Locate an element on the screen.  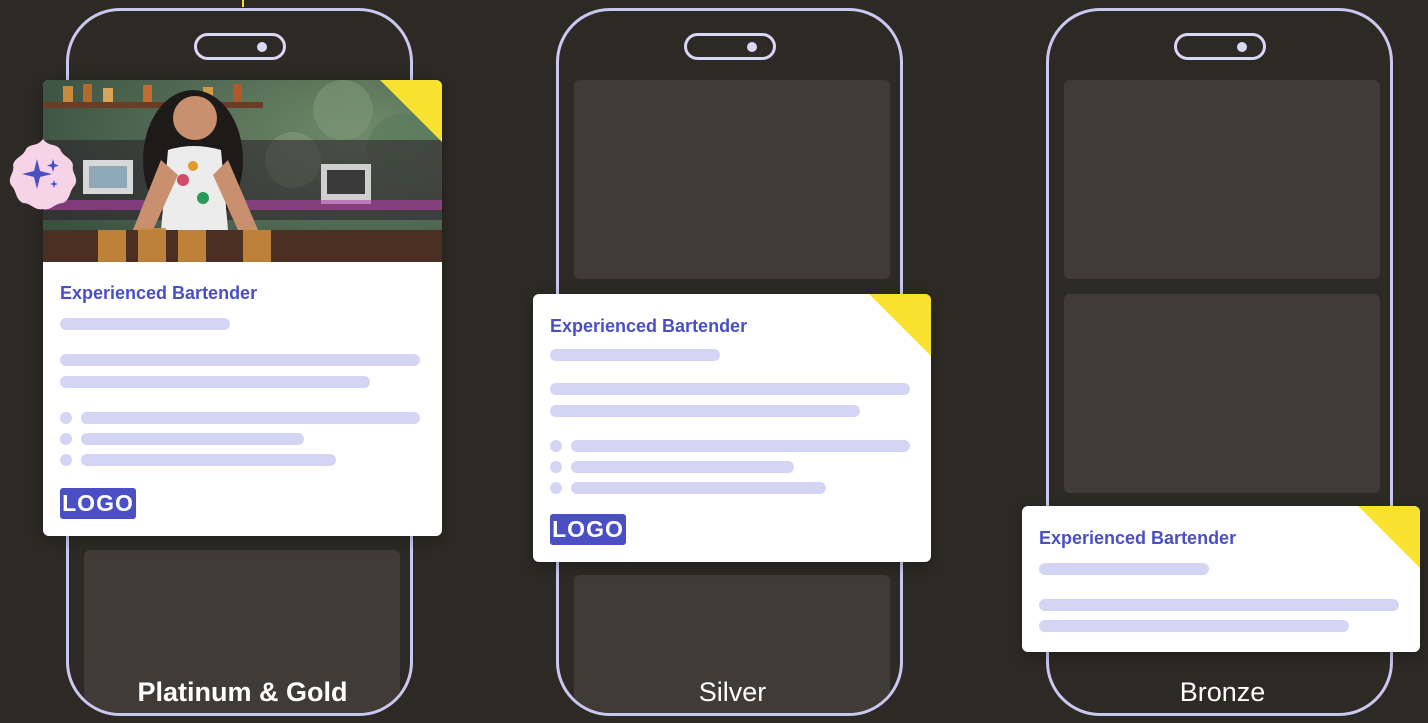
tier-label-silver: Silver is located at coordinates (732, 692).